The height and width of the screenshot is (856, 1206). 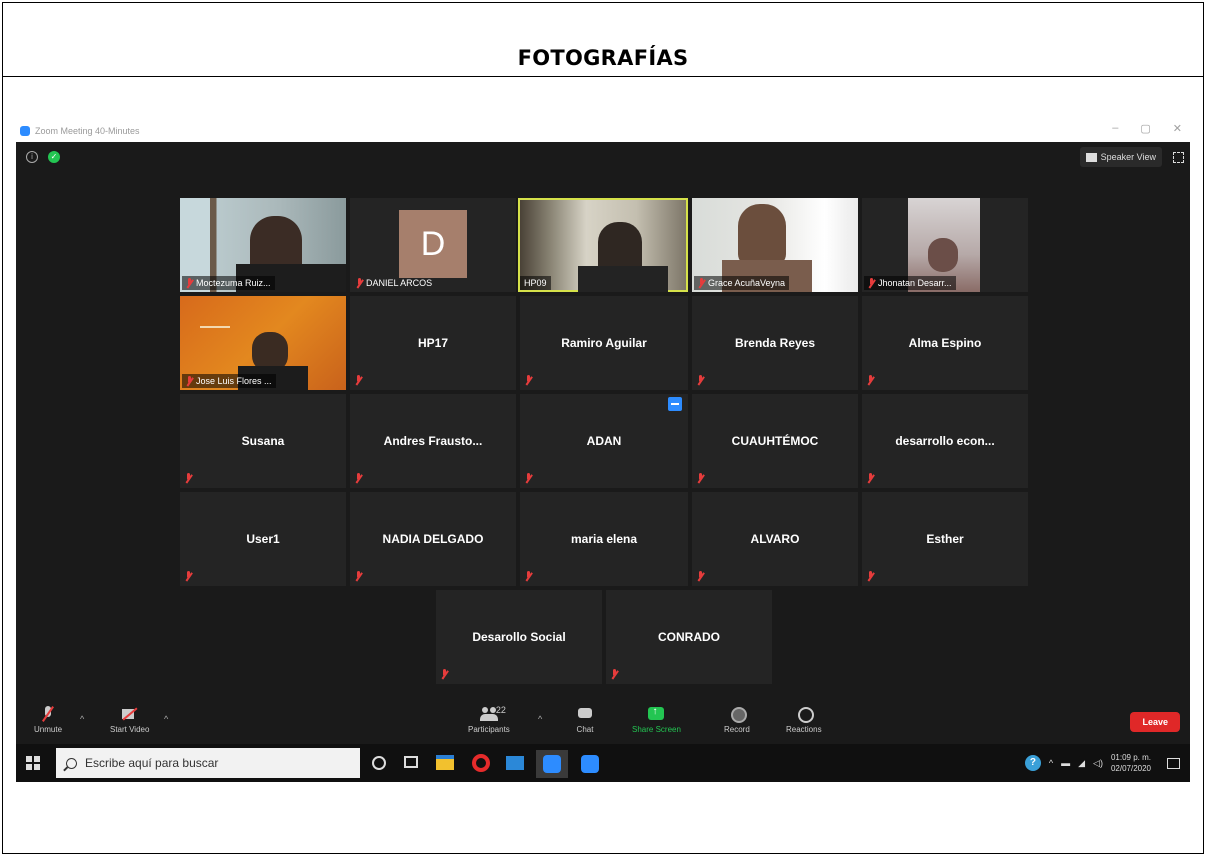 I want to click on participant-tile: NADIA DELGADO, so click(x=433, y=539).